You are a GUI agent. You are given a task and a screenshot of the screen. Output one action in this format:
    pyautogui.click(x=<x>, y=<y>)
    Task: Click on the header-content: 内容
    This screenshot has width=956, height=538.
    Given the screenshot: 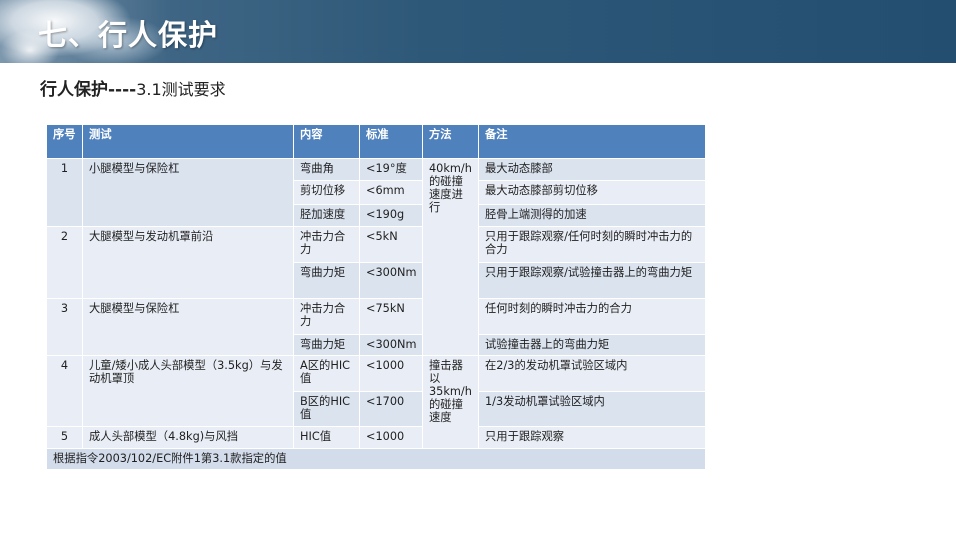 What is the action you would take?
    pyautogui.click(x=326, y=141)
    